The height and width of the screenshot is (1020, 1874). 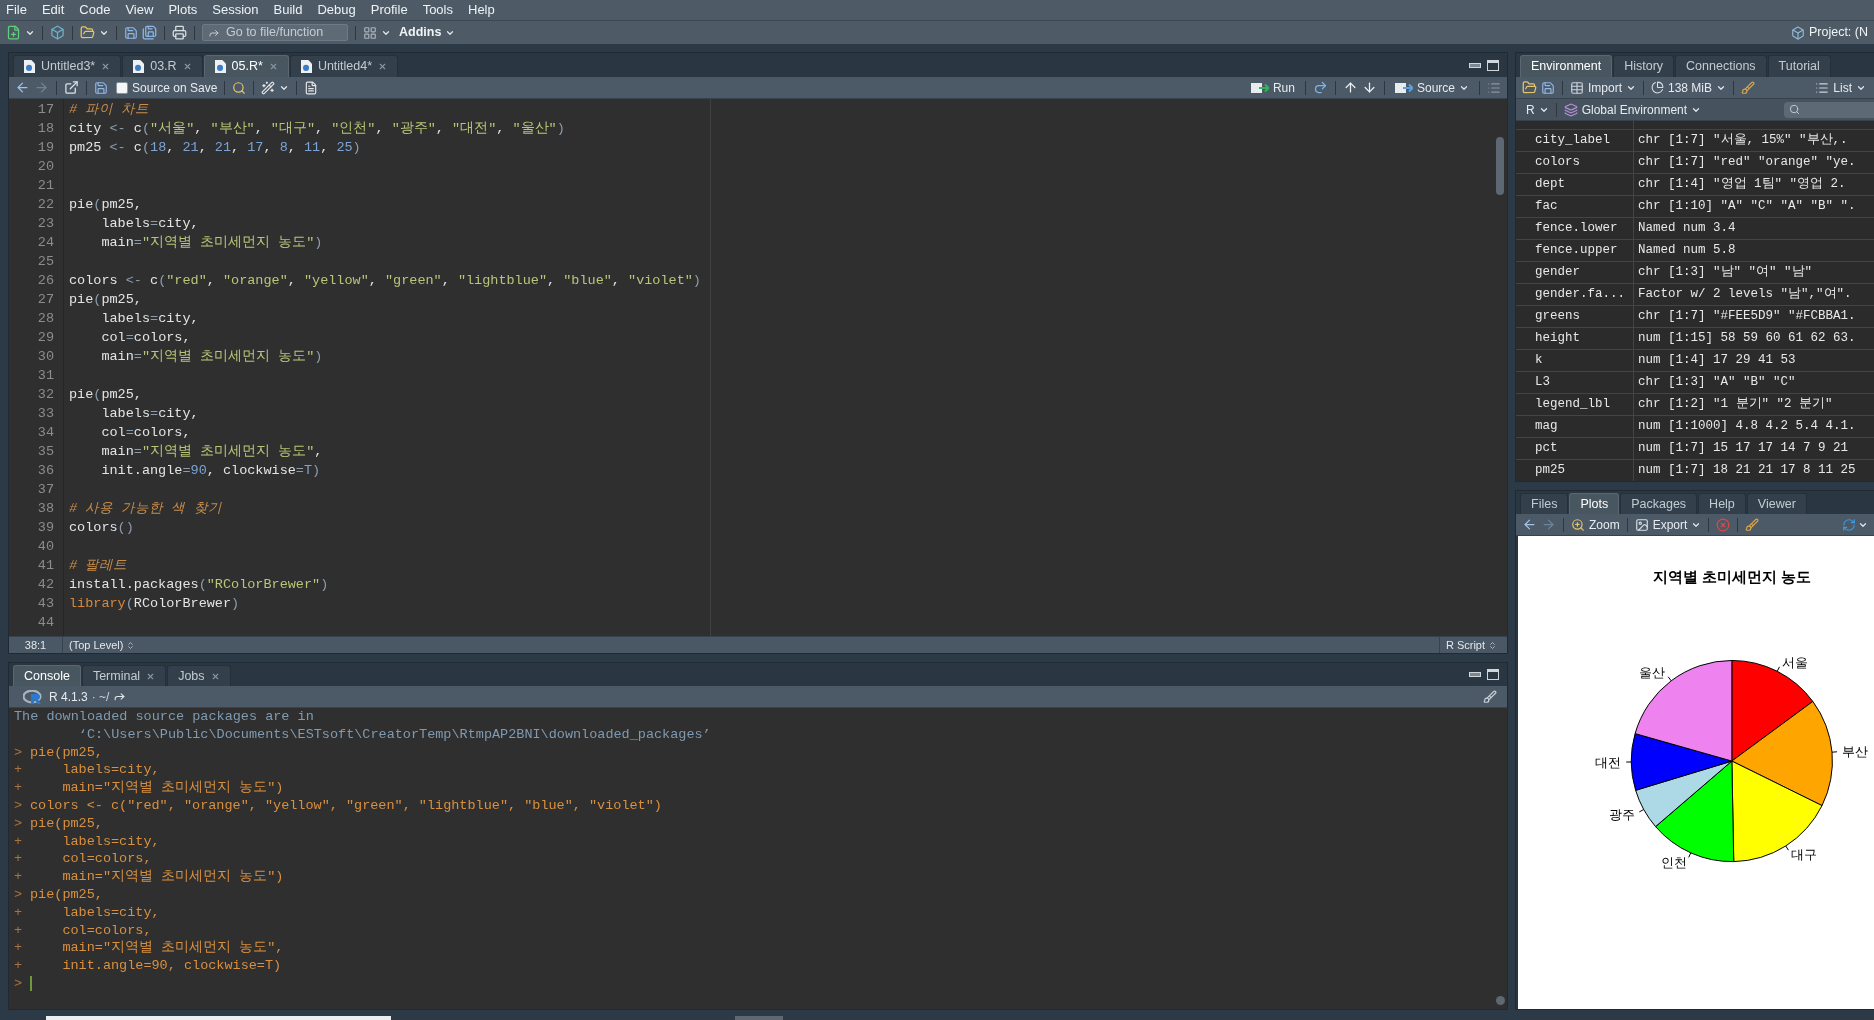 I want to click on variable-name: fence.lower, so click(x=1575, y=228).